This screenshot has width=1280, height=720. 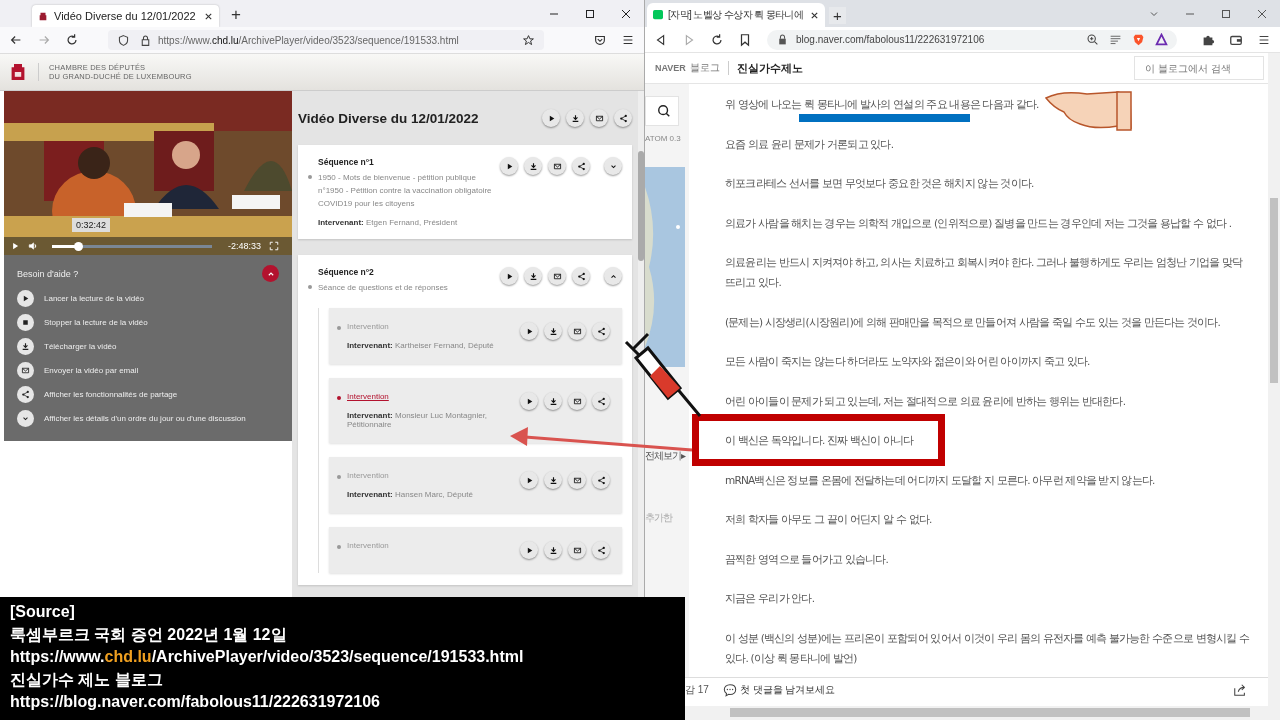 What do you see at coordinates (600, 40) in the screenshot?
I see `pocket-icon` at bounding box center [600, 40].